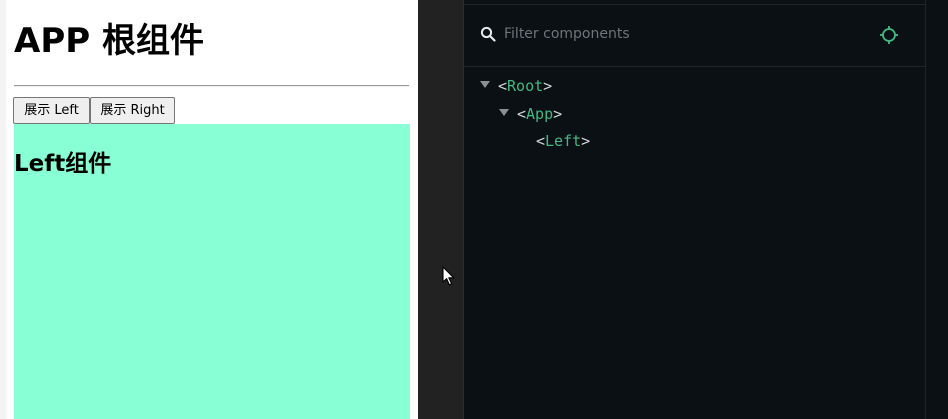 The width and height of the screenshot is (948, 419). What do you see at coordinates (211, 86) in the screenshot?
I see `horizontal-rule` at bounding box center [211, 86].